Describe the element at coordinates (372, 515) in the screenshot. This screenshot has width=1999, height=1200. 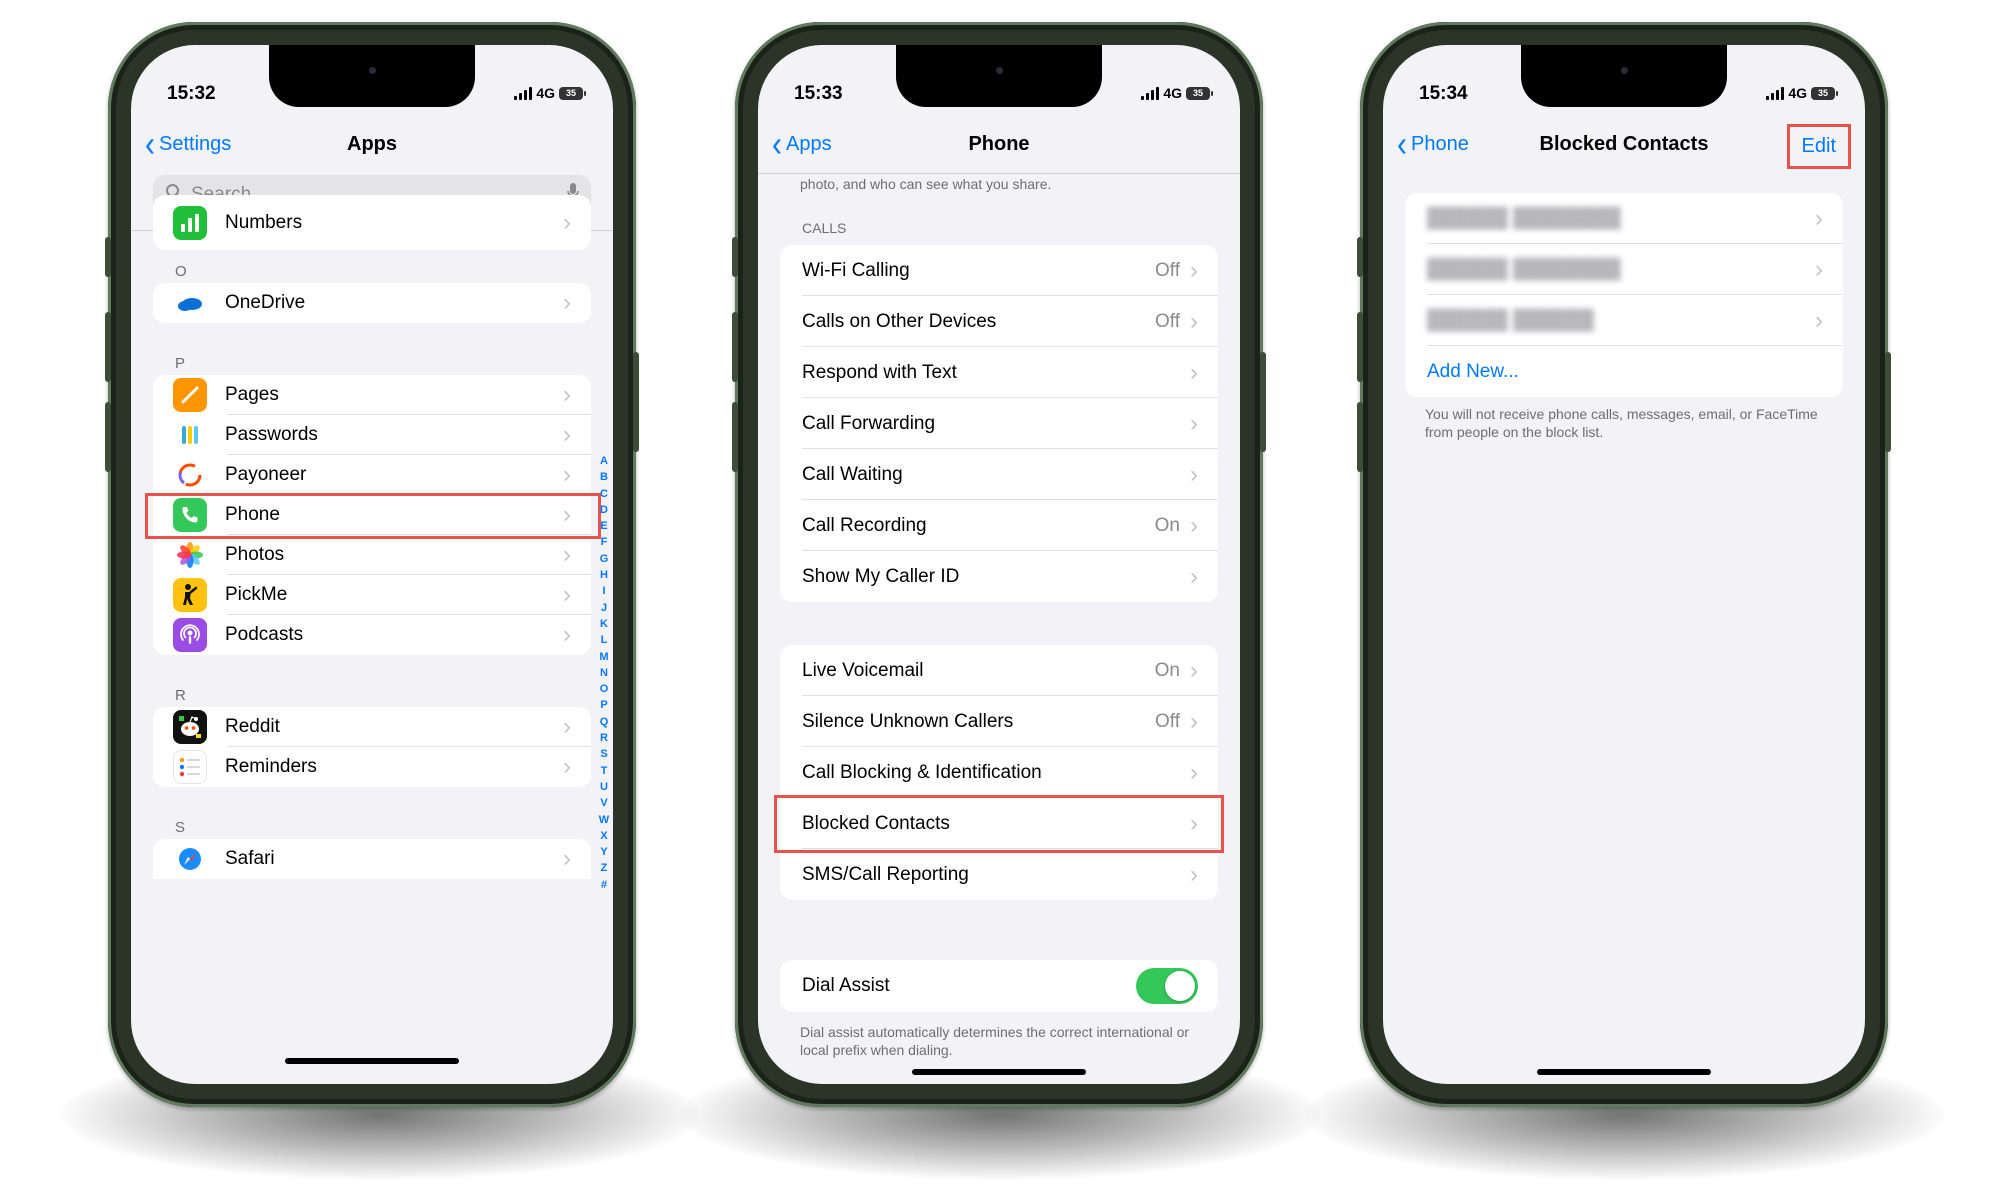
I see `list-item-phone: Phone ›` at that location.